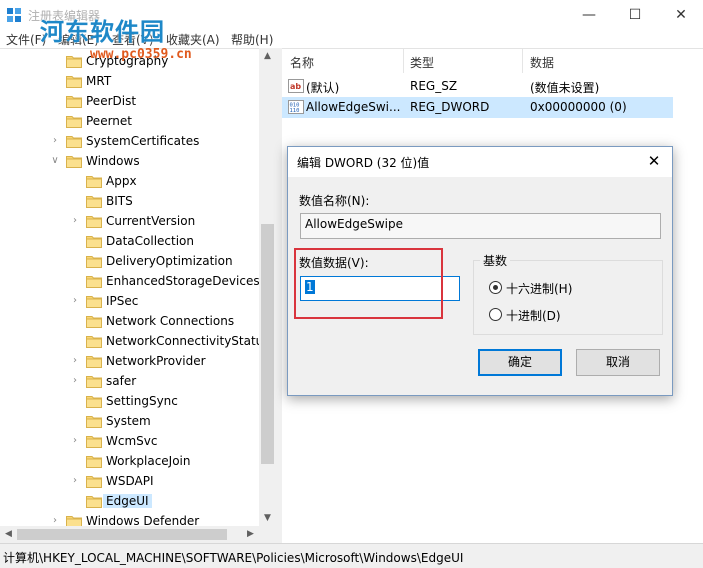 The width and height of the screenshot is (703, 568). I want to click on tree-item-label: BITS, so click(119, 201).